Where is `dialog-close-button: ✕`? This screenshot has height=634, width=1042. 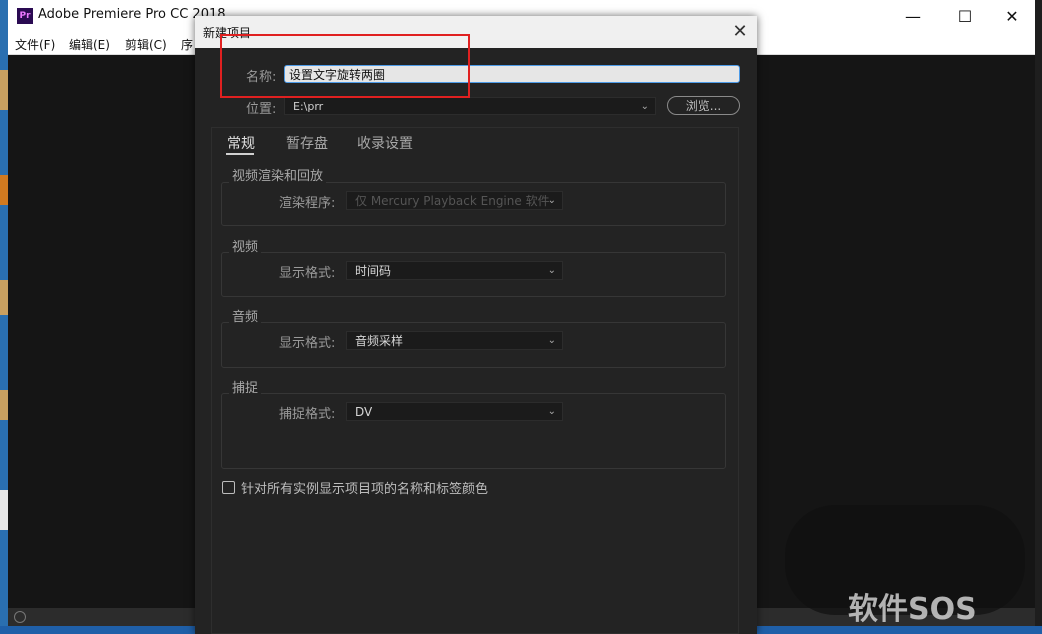
dialog-close-button: ✕ is located at coordinates (740, 32).